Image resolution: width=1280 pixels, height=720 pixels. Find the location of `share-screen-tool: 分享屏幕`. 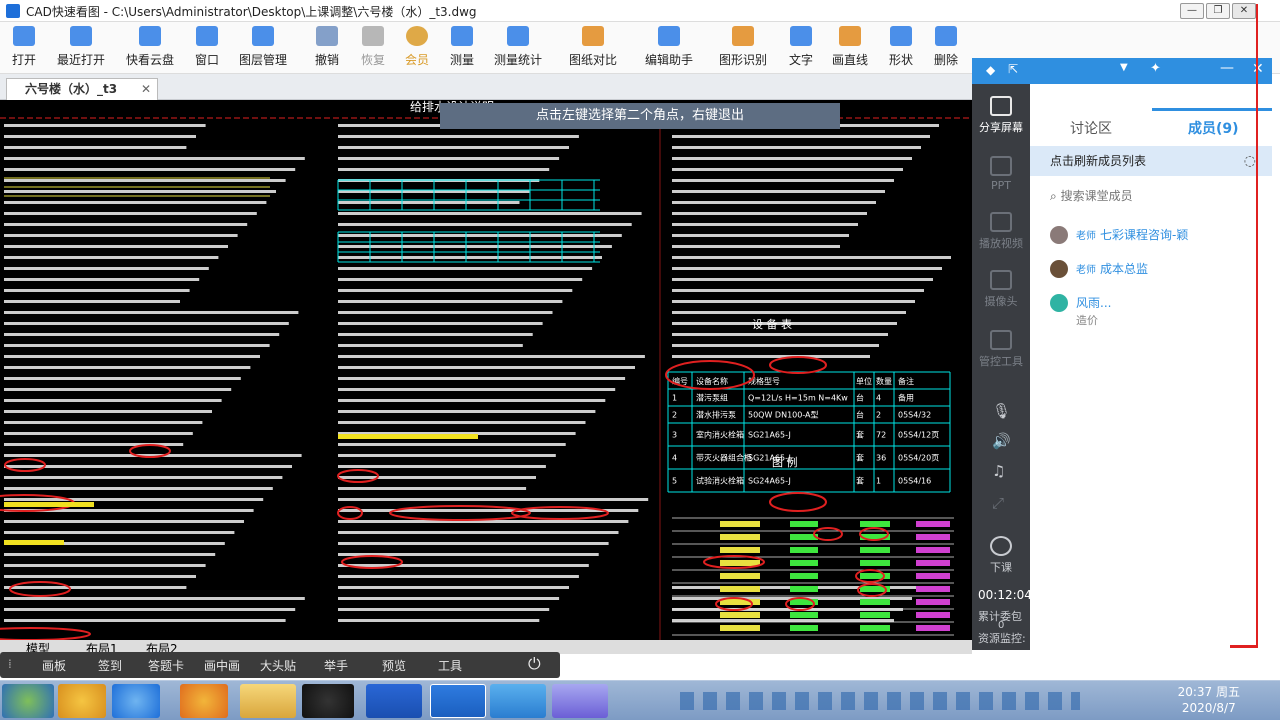

share-screen-tool: 分享屏幕 is located at coordinates (1001, 115).